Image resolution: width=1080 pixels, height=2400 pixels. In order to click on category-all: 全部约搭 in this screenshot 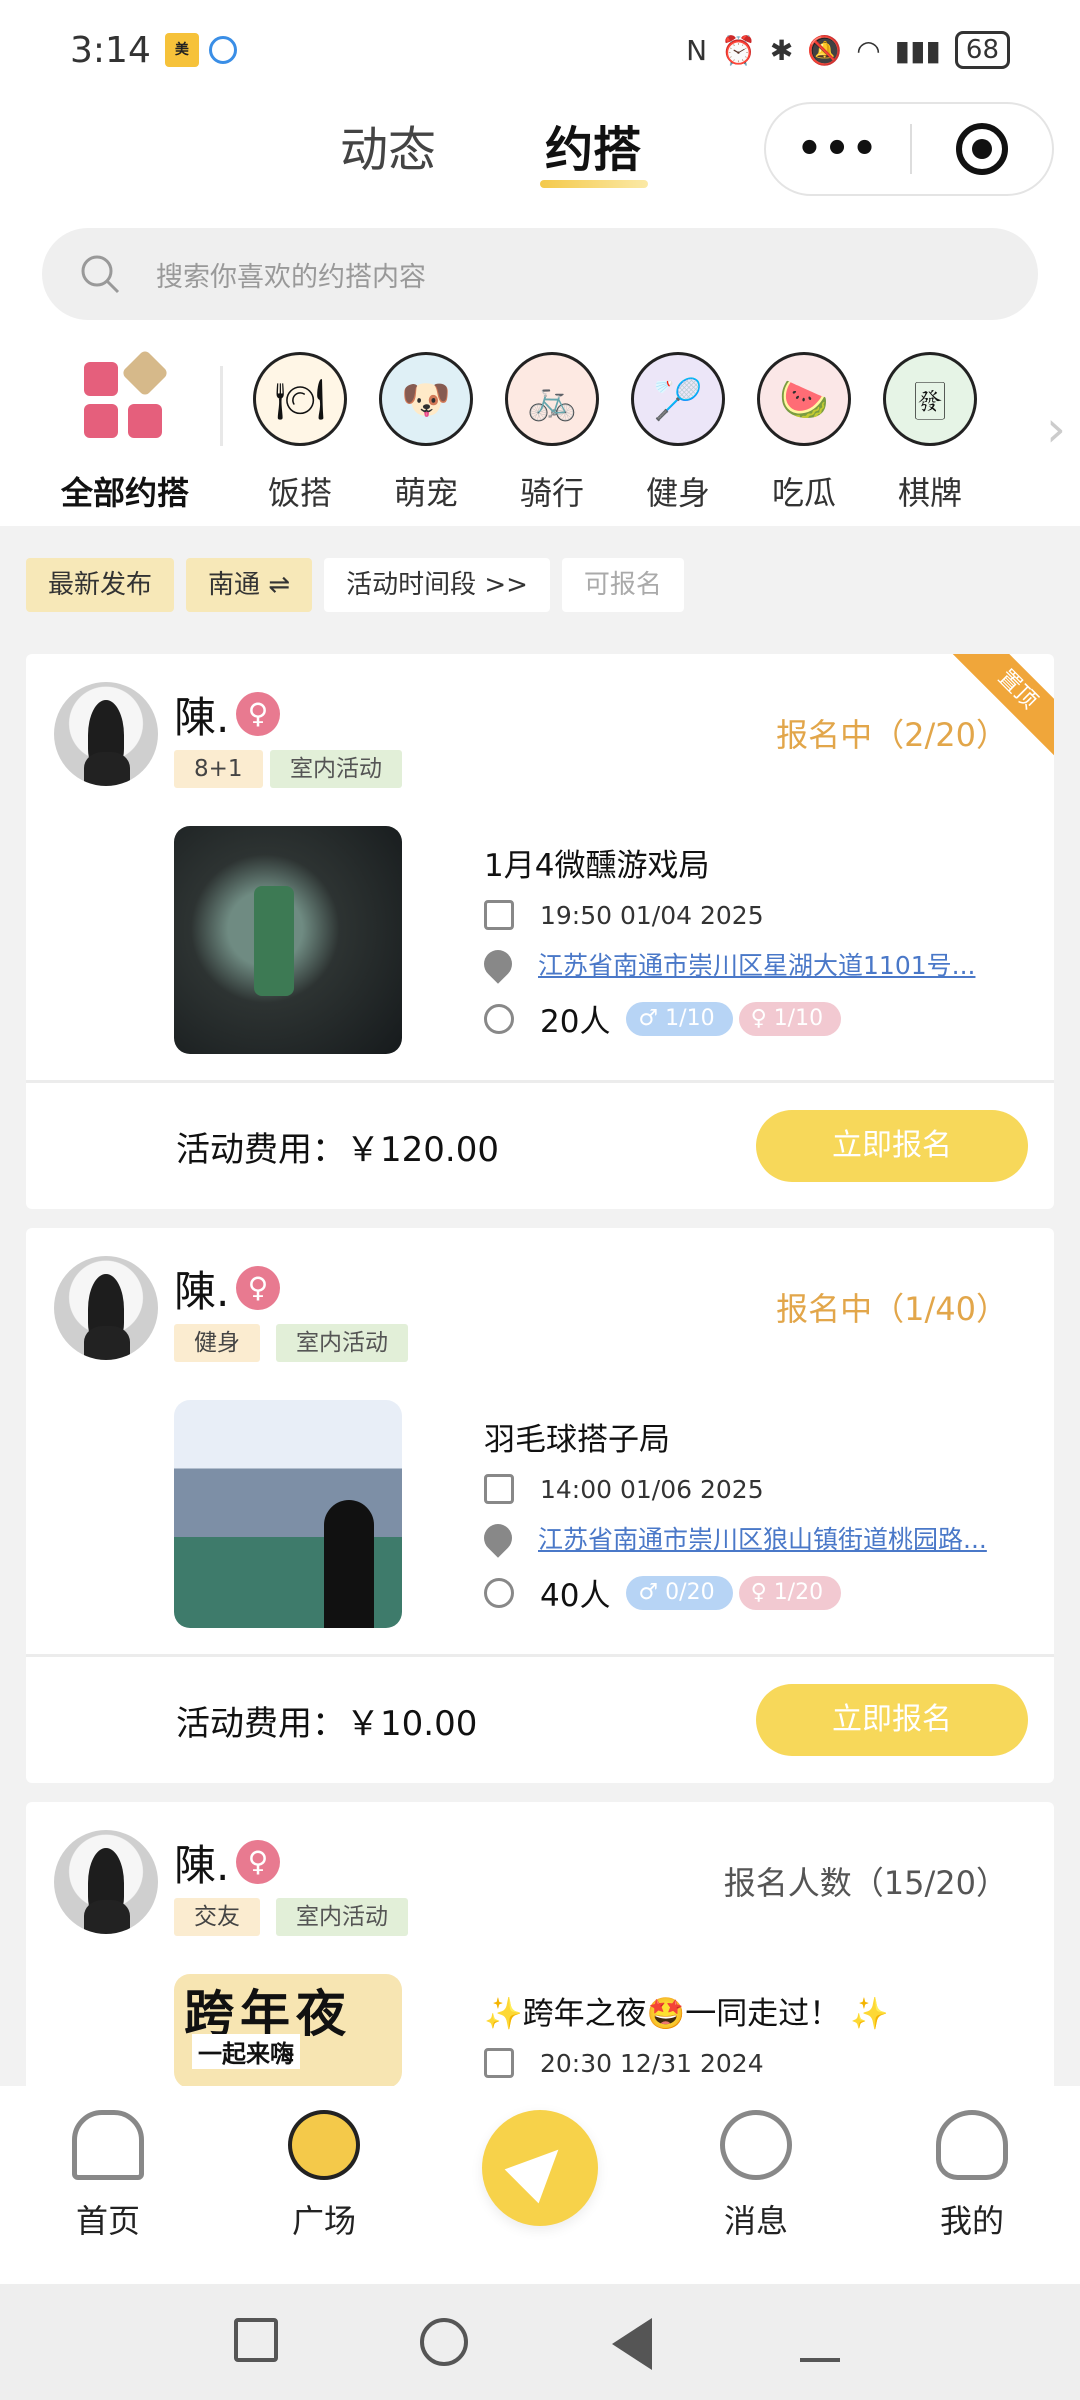, I will do `click(125, 431)`.